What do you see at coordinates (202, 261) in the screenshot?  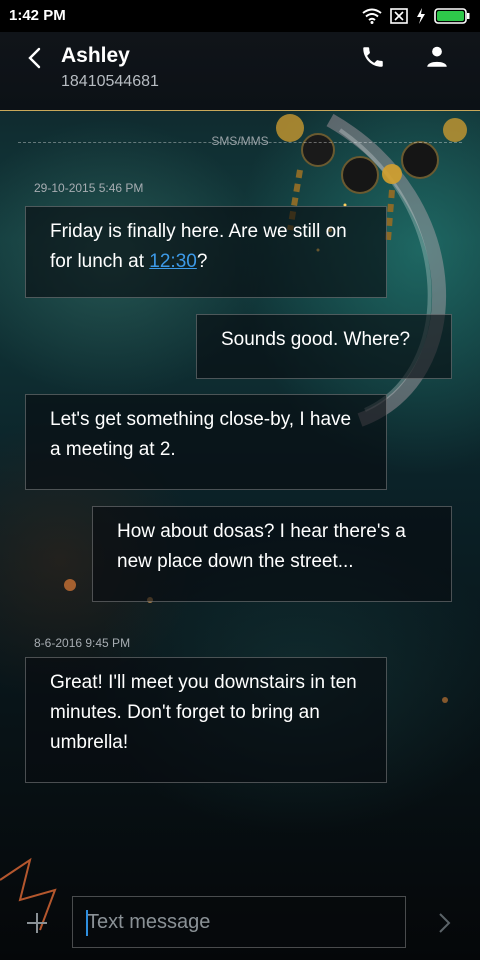 I see `message-text-suffix: ?` at bounding box center [202, 261].